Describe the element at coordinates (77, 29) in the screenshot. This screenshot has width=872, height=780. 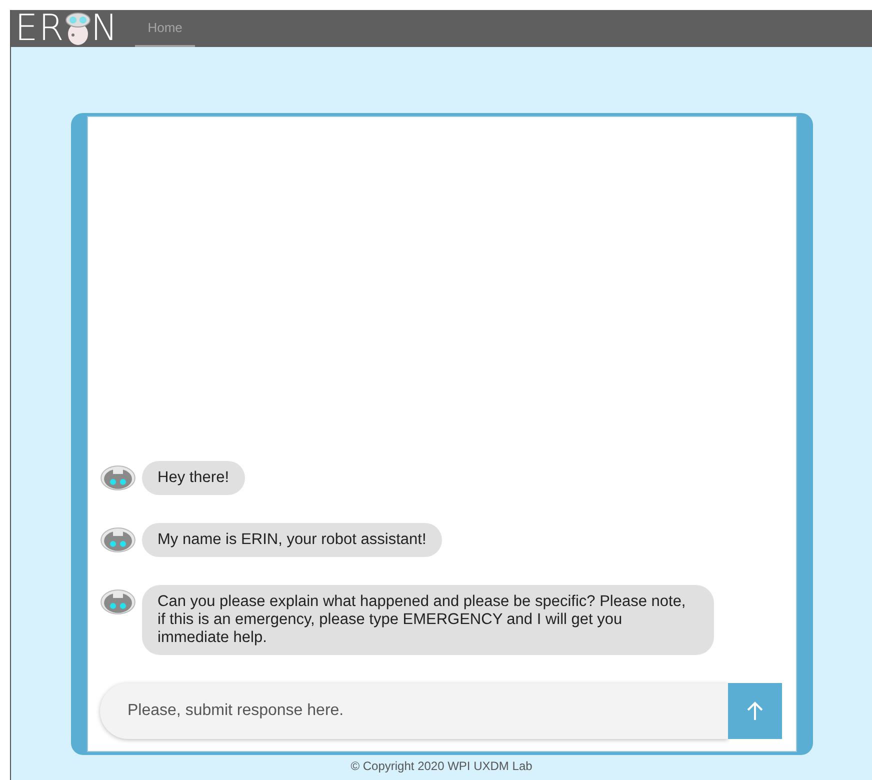
I see `robot-logo-icon` at that location.